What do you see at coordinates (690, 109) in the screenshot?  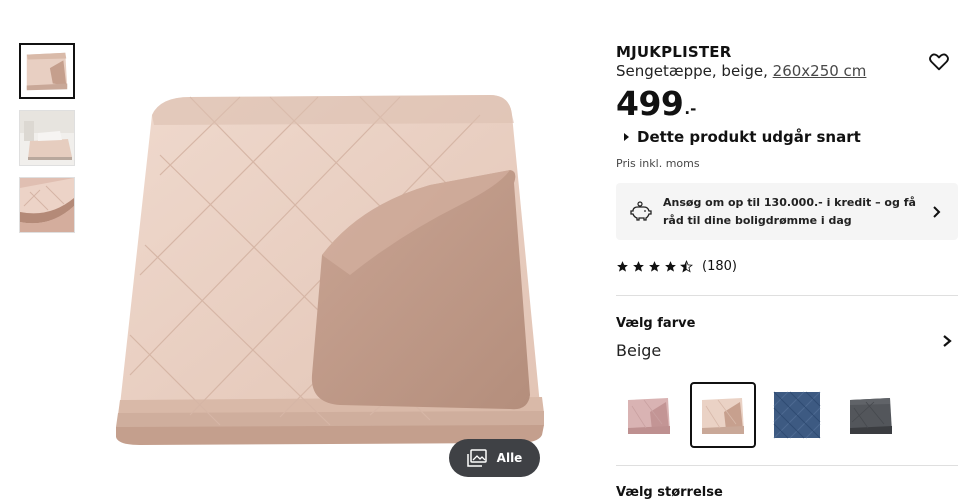 I see `price-suffix: .-` at bounding box center [690, 109].